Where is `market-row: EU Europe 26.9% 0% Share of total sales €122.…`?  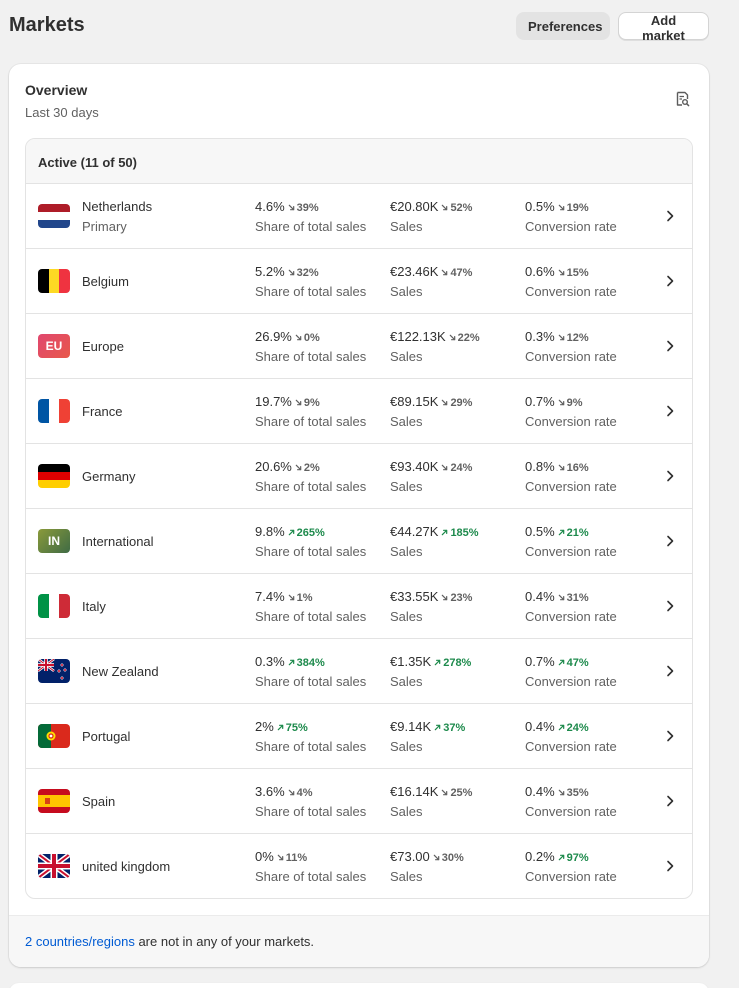 market-row: EU Europe 26.9% 0% Share of total sales €122.… is located at coordinates (359, 346).